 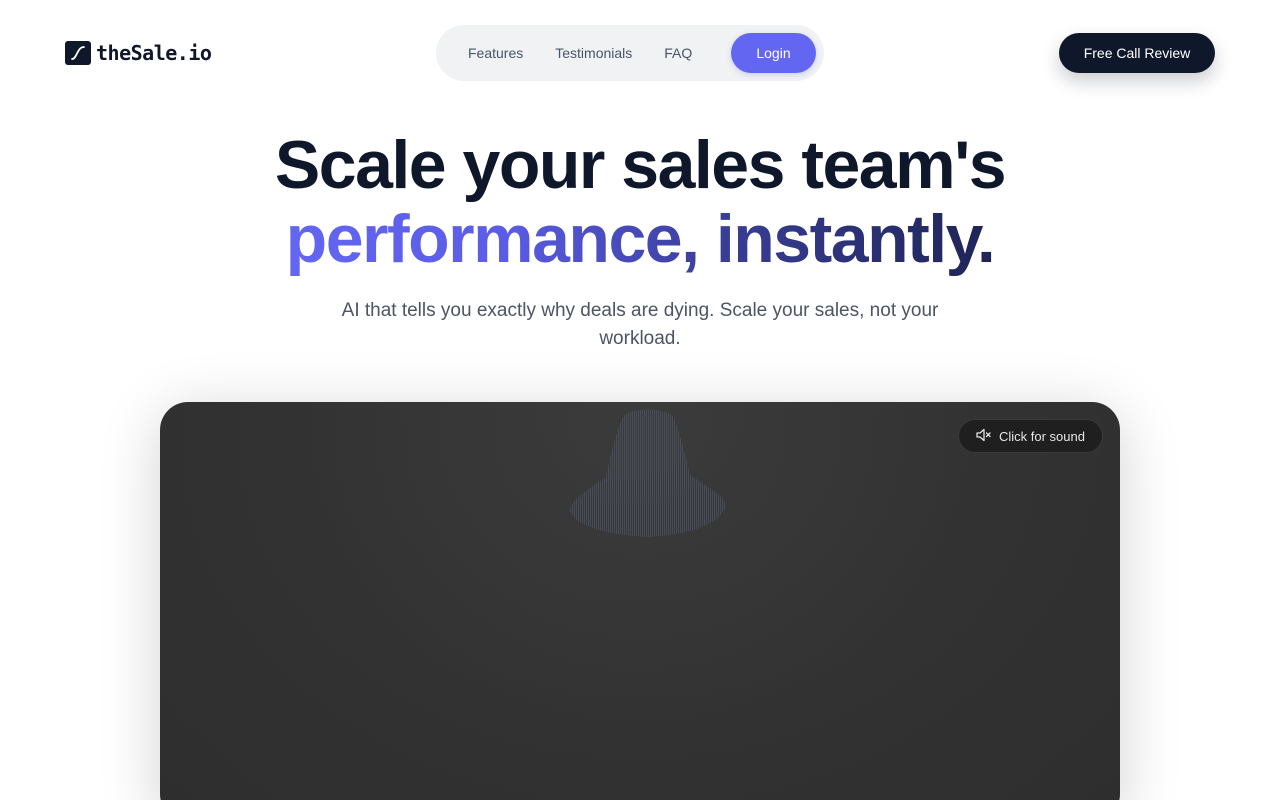 I want to click on brand-logo: theSale.io, so click(x=138, y=53).